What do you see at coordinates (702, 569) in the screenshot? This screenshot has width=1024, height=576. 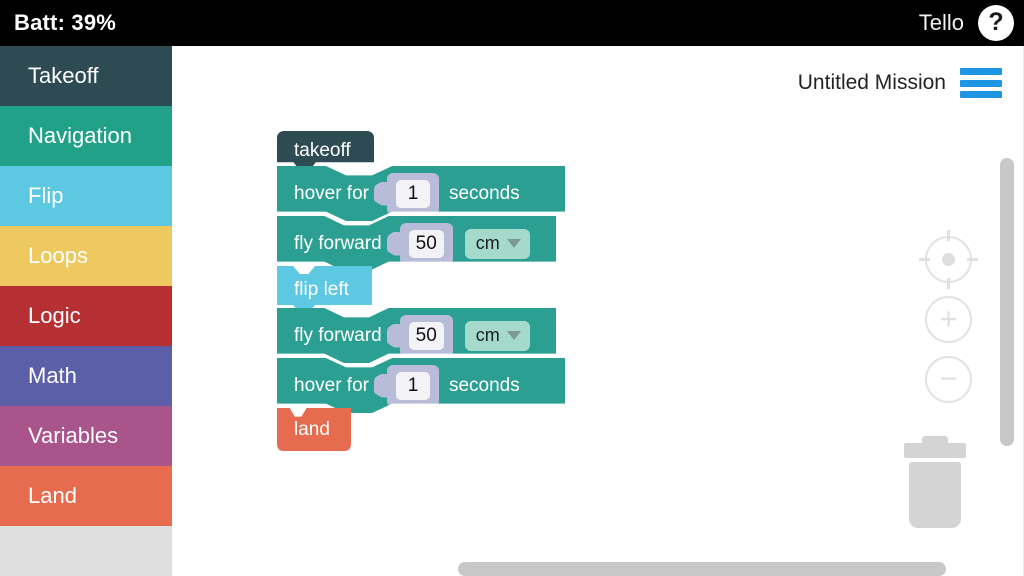 I see `horizontal-scrollbar-thumb` at bounding box center [702, 569].